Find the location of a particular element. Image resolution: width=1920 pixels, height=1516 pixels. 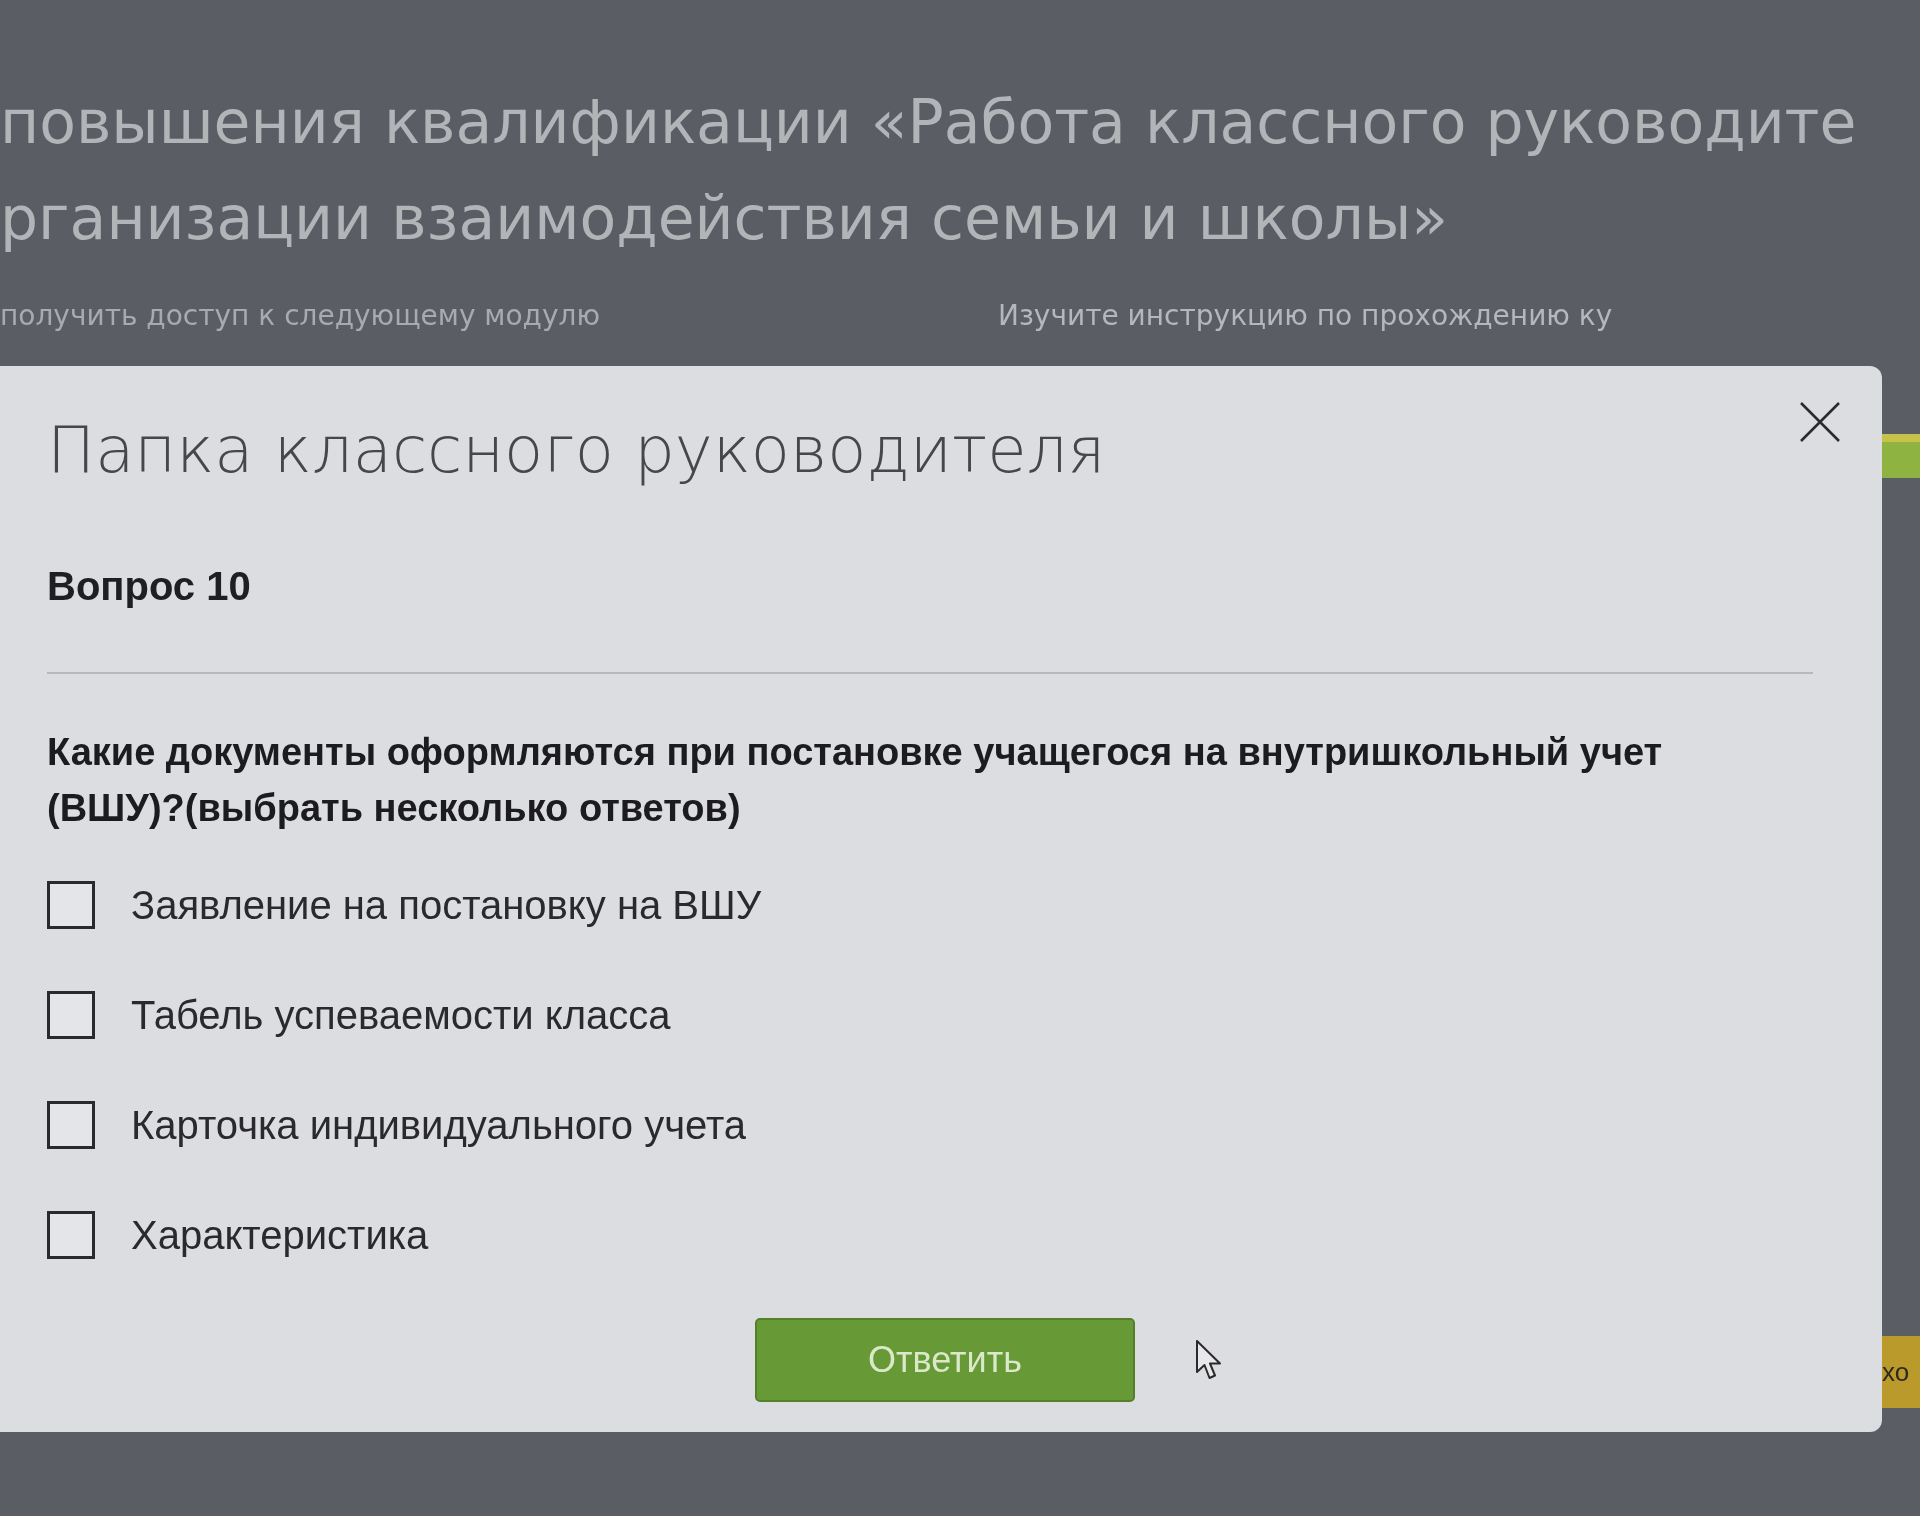

close-button is located at coordinates (1820, 422).